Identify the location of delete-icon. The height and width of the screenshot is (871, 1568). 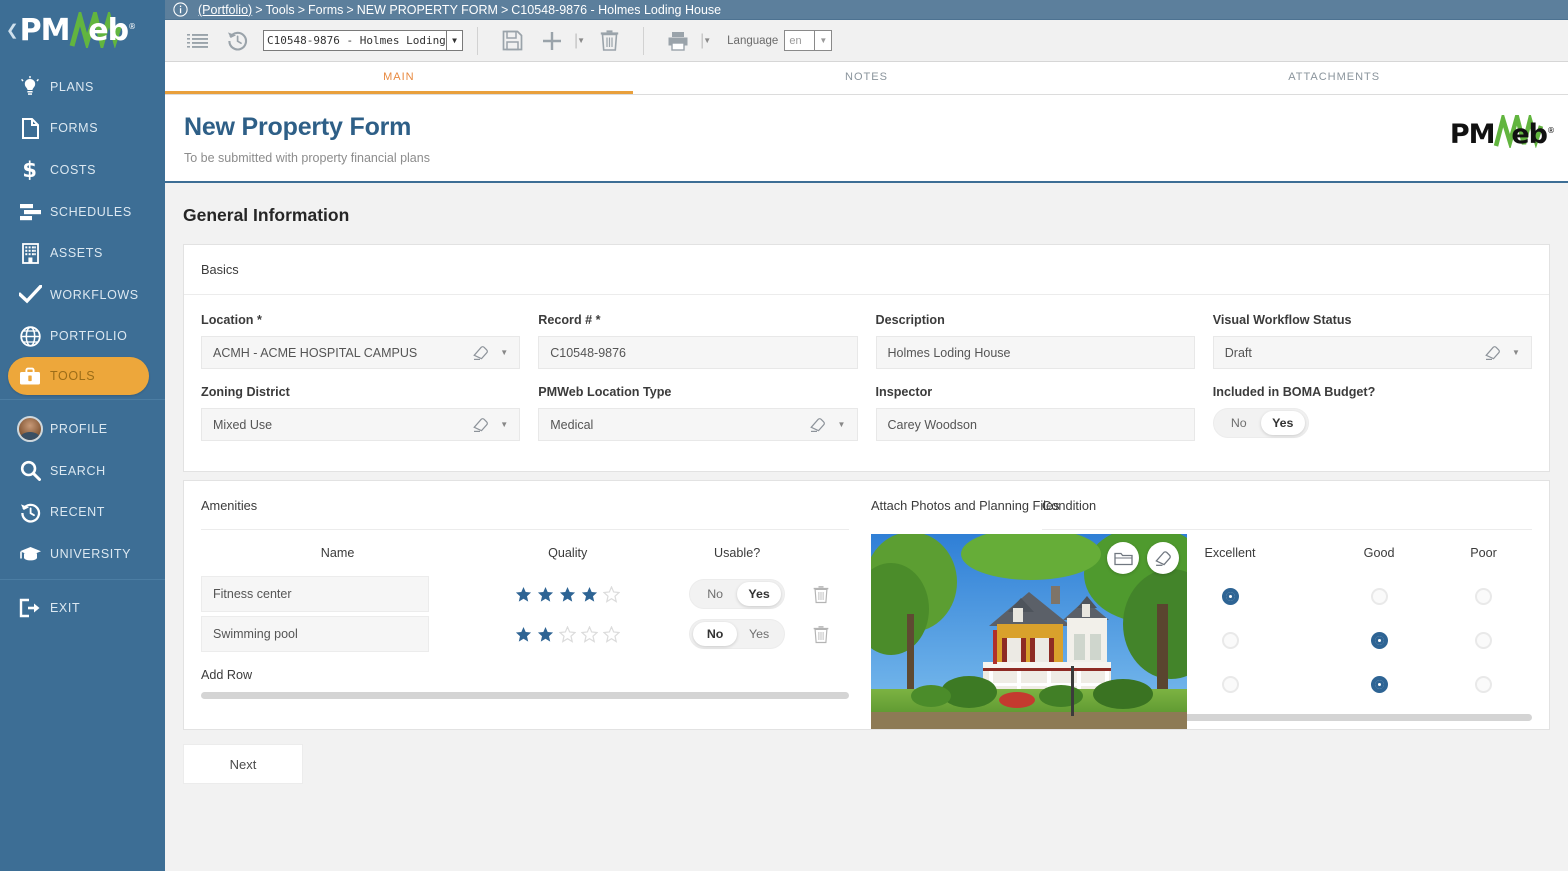
(609, 41).